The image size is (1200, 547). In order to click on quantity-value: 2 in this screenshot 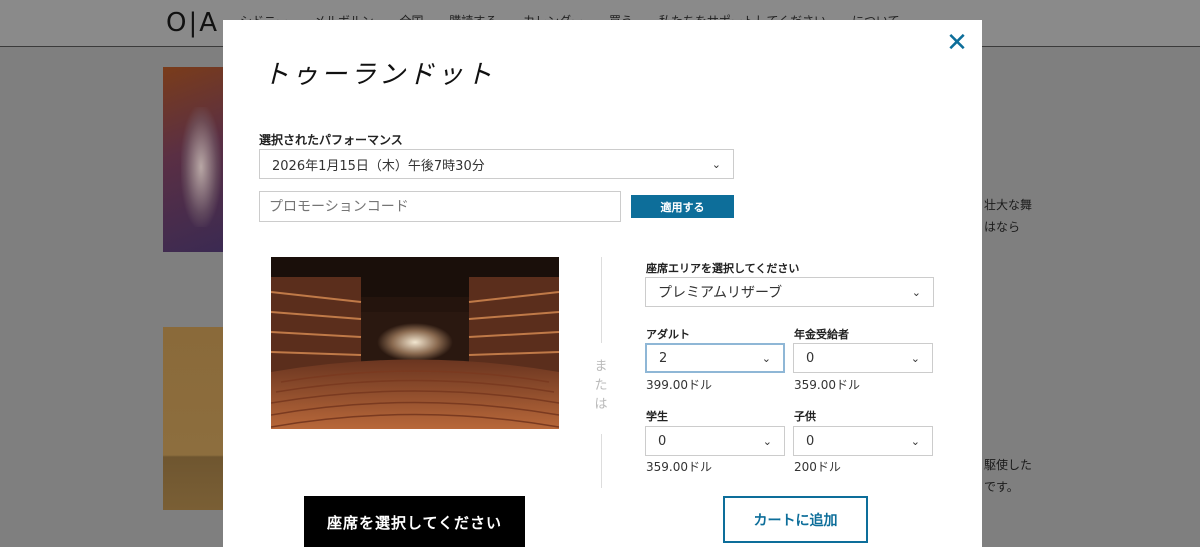, I will do `click(663, 358)`.